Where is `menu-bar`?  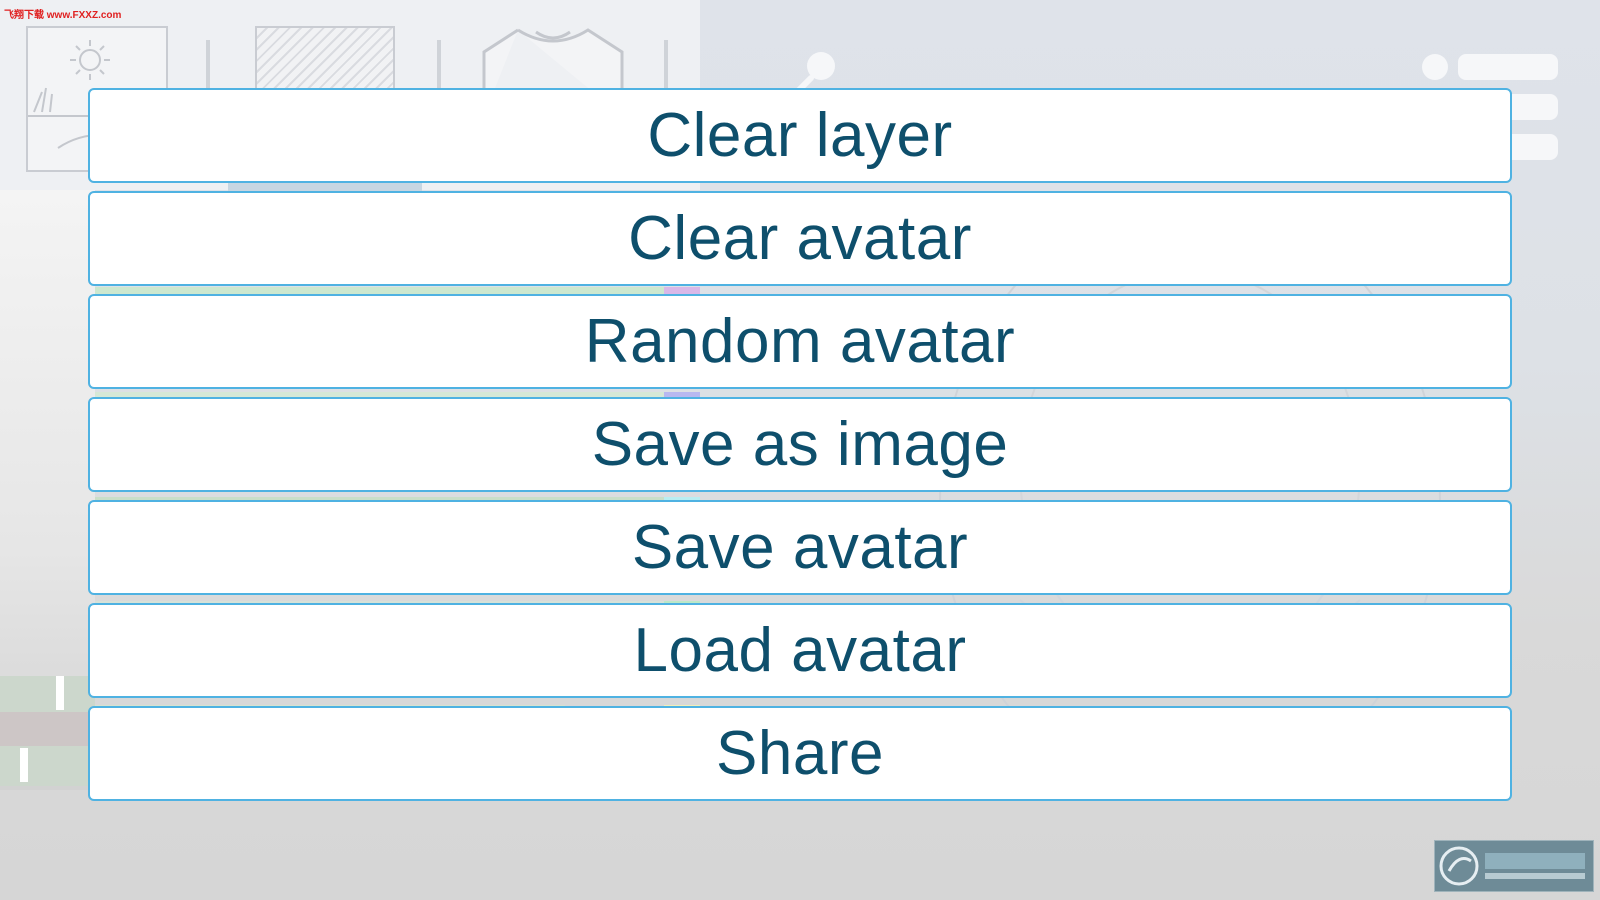 menu-bar is located at coordinates (1508, 67).